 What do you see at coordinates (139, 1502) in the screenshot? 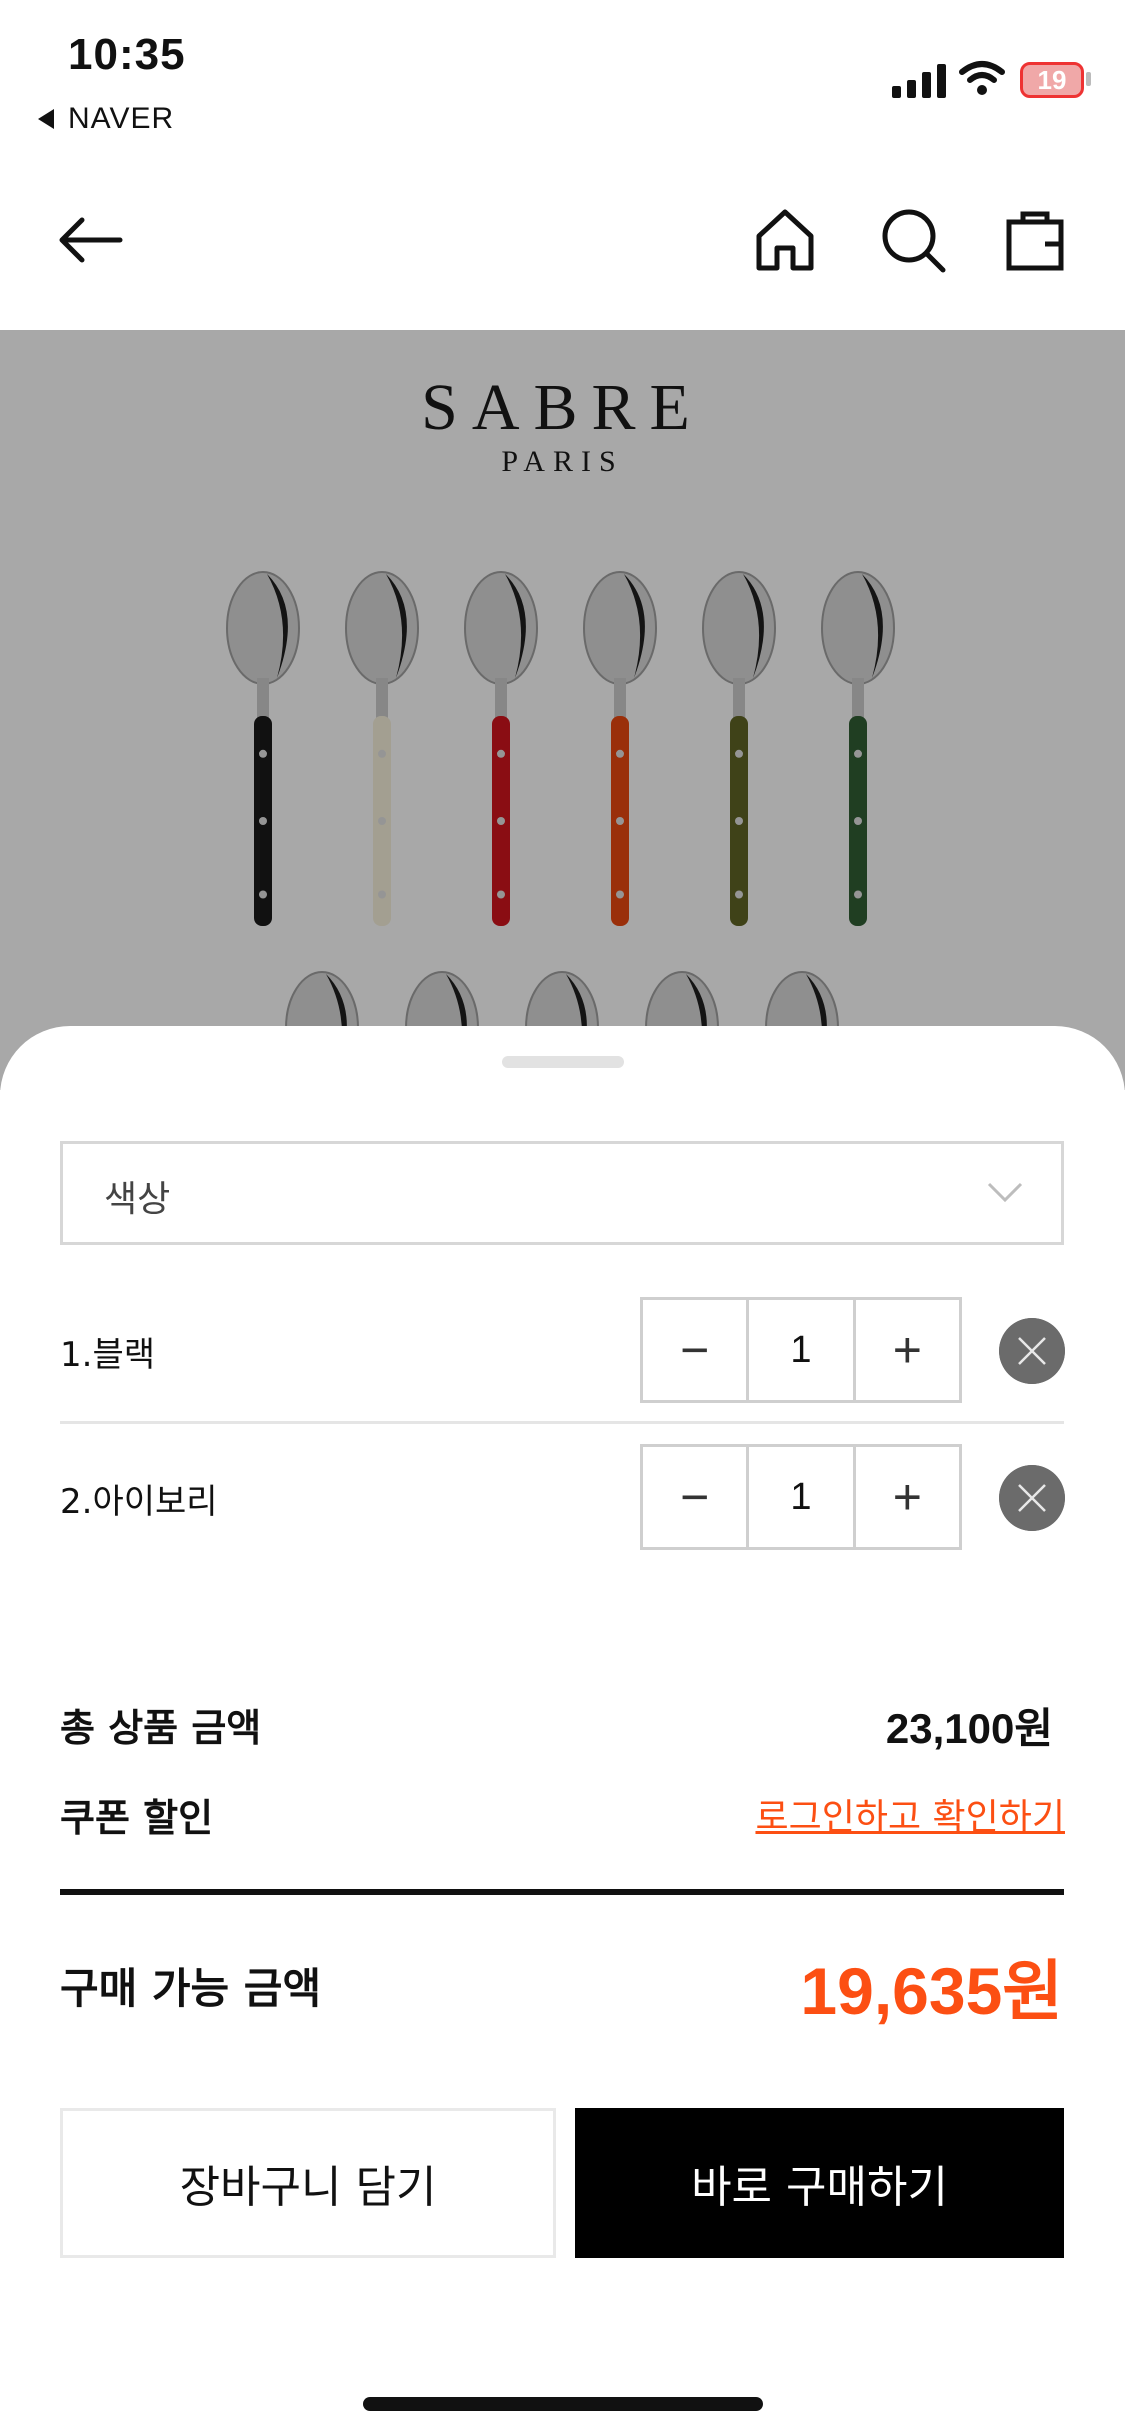
I see `option-label: 2.아이보리` at bounding box center [139, 1502].